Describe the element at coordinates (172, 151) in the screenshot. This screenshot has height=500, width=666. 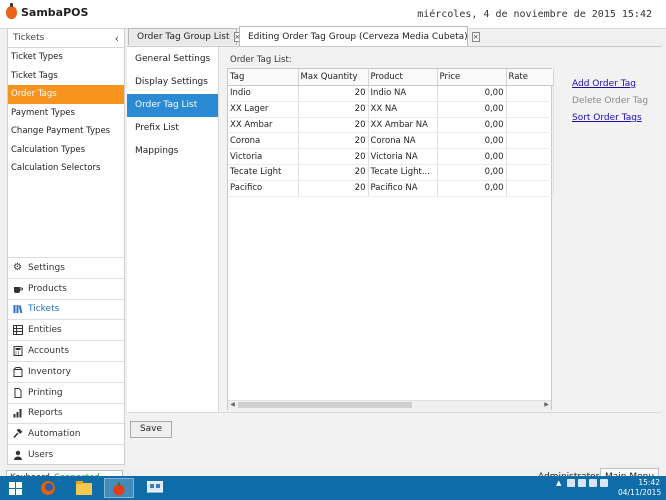
I see `section-mappings: Mappings` at that location.